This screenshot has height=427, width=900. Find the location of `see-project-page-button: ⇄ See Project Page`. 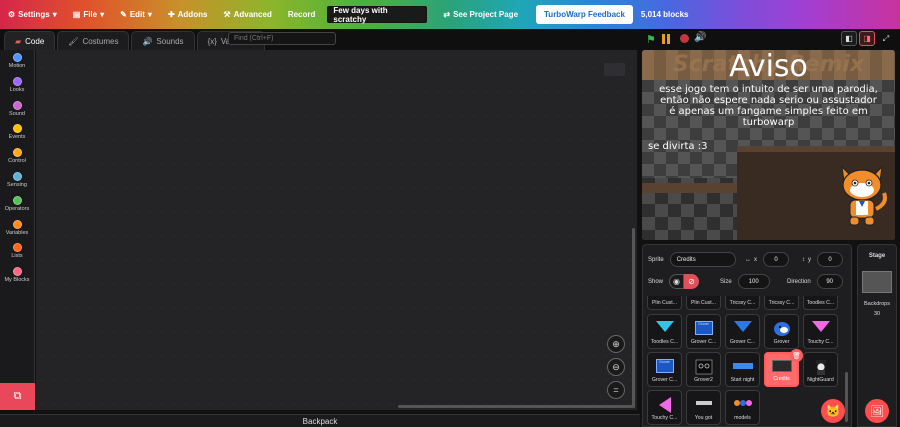

see-project-page-button: ⇄ See Project Page is located at coordinates (480, 14).